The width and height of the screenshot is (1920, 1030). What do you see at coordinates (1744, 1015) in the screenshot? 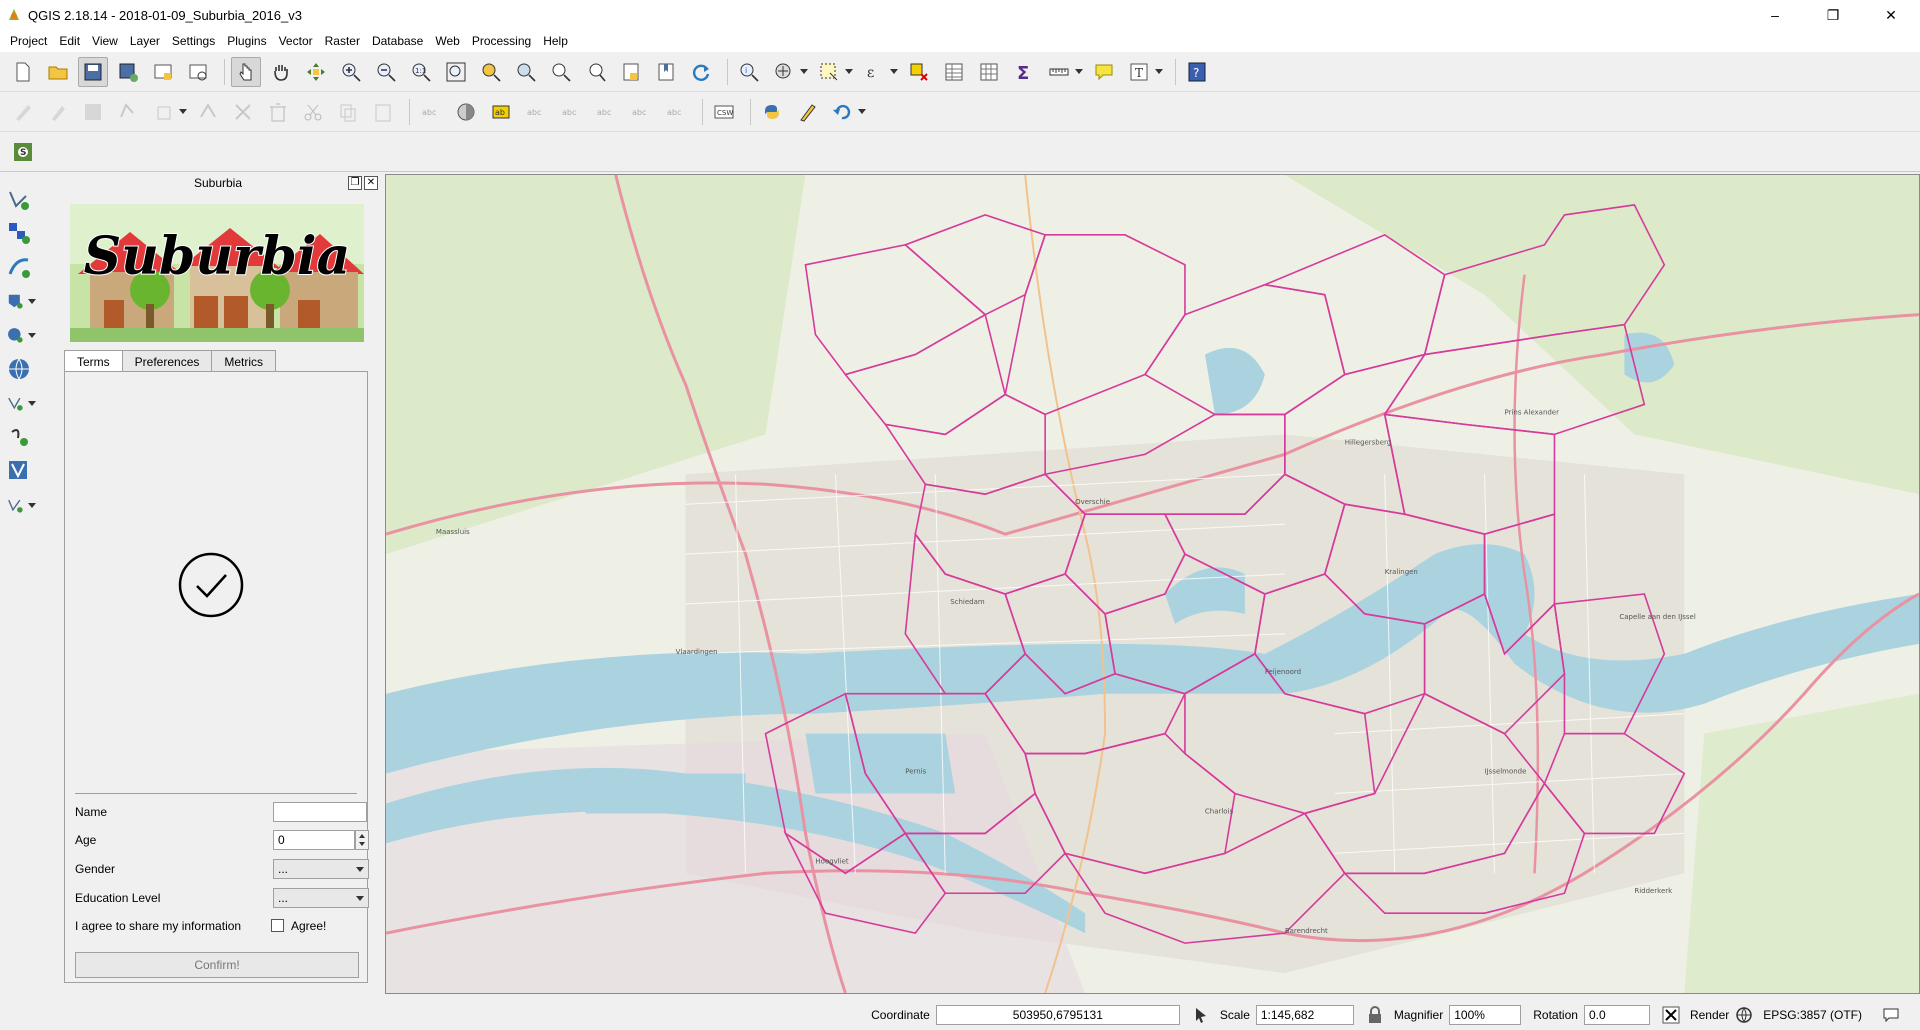
I see `crs-button` at bounding box center [1744, 1015].